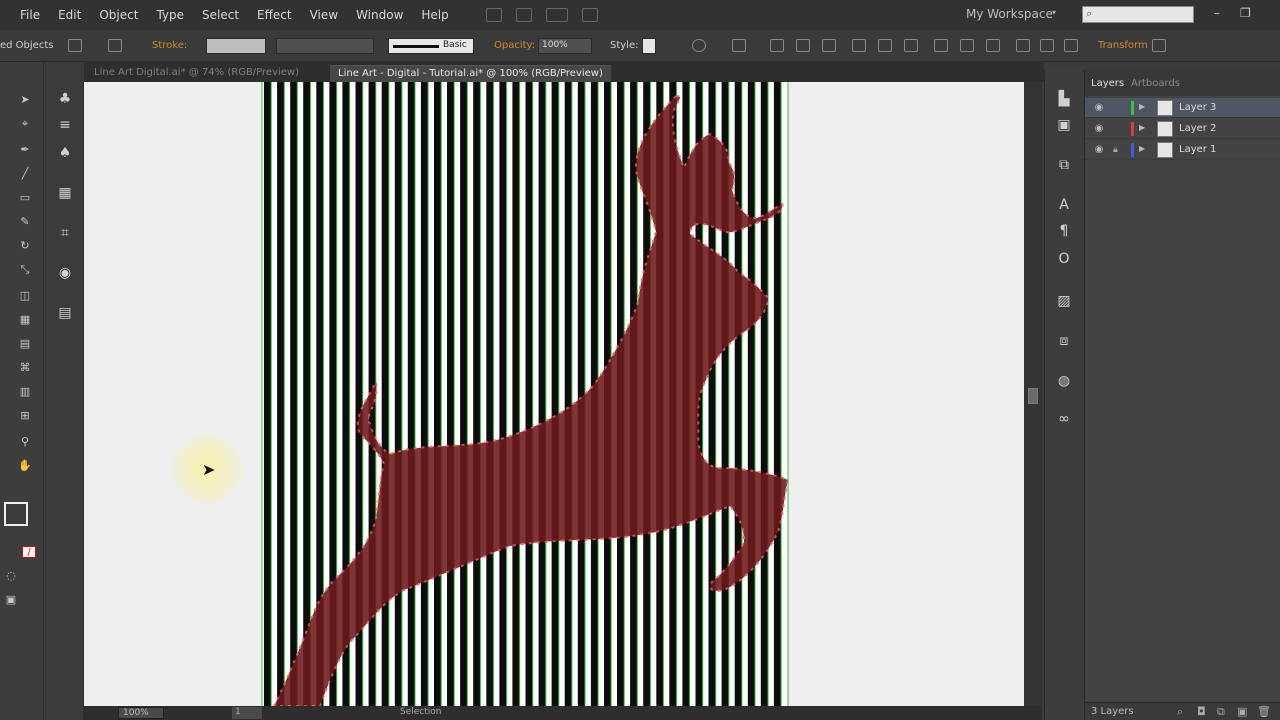 Image resolution: width=1280 pixels, height=720 pixels. What do you see at coordinates (25, 198) in the screenshot?
I see `rectangle-tool-icon: ▭` at bounding box center [25, 198].